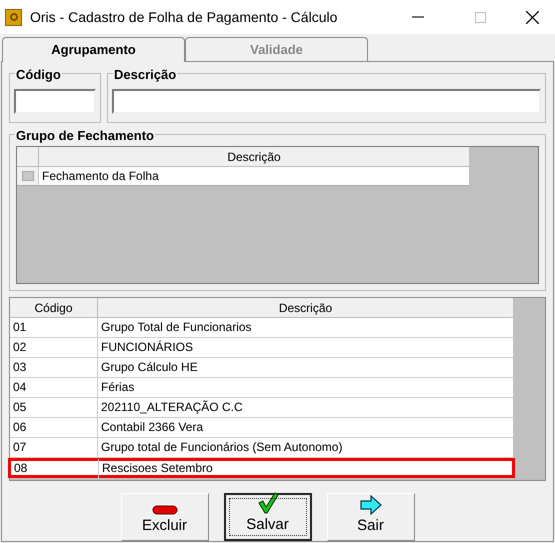  Describe the element at coordinates (164, 517) in the screenshot. I see `delete-button: Excluir` at that location.